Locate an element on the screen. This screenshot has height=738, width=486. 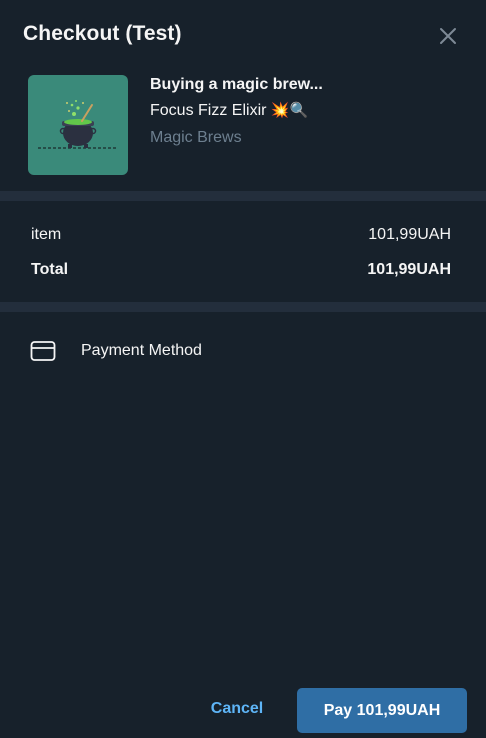
payment-method-button: Payment Method is located at coordinates (243, 351).